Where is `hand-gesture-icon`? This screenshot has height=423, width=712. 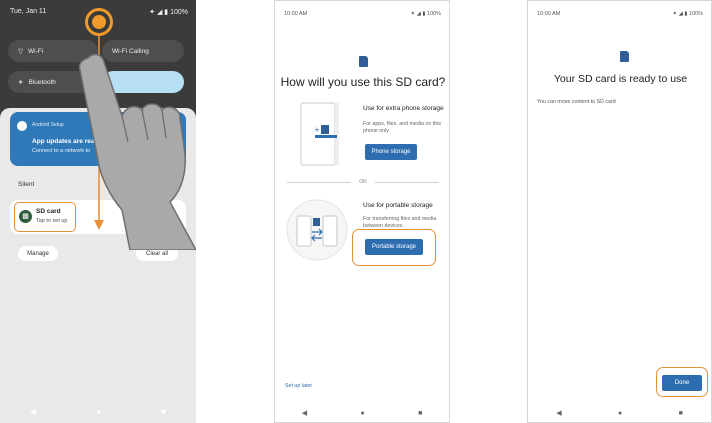 hand-gesture-icon is located at coordinates (137, 151).